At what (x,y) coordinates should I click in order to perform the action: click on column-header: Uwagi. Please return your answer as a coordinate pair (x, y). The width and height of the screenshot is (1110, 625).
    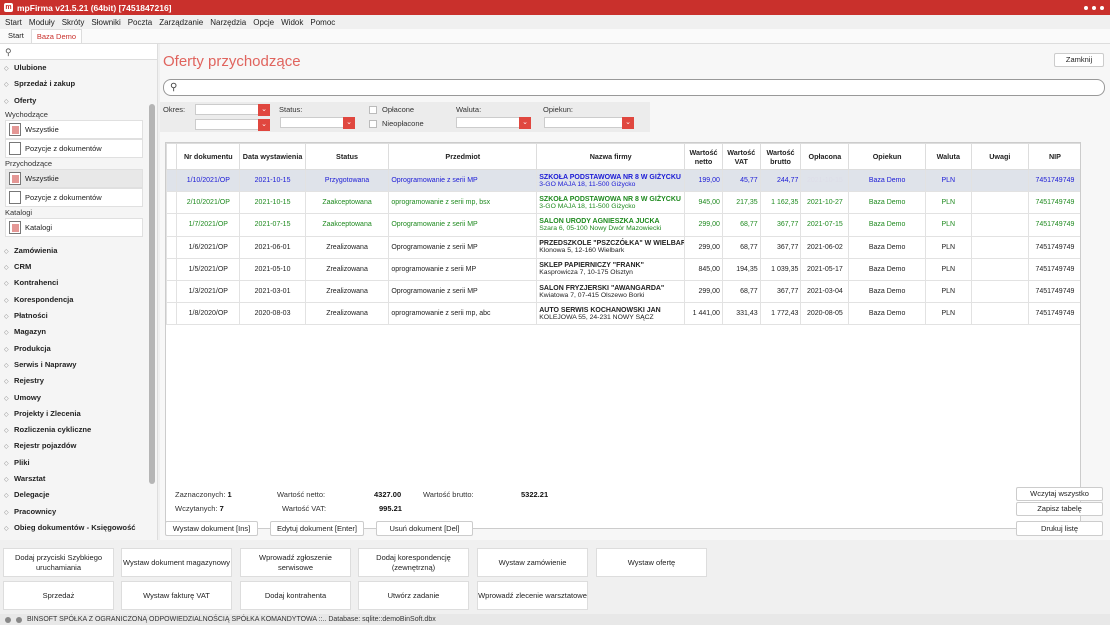
    Looking at the image, I should click on (999, 156).